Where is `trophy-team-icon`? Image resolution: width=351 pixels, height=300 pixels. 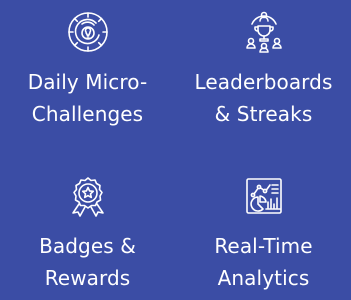 trophy-team-icon is located at coordinates (264, 32).